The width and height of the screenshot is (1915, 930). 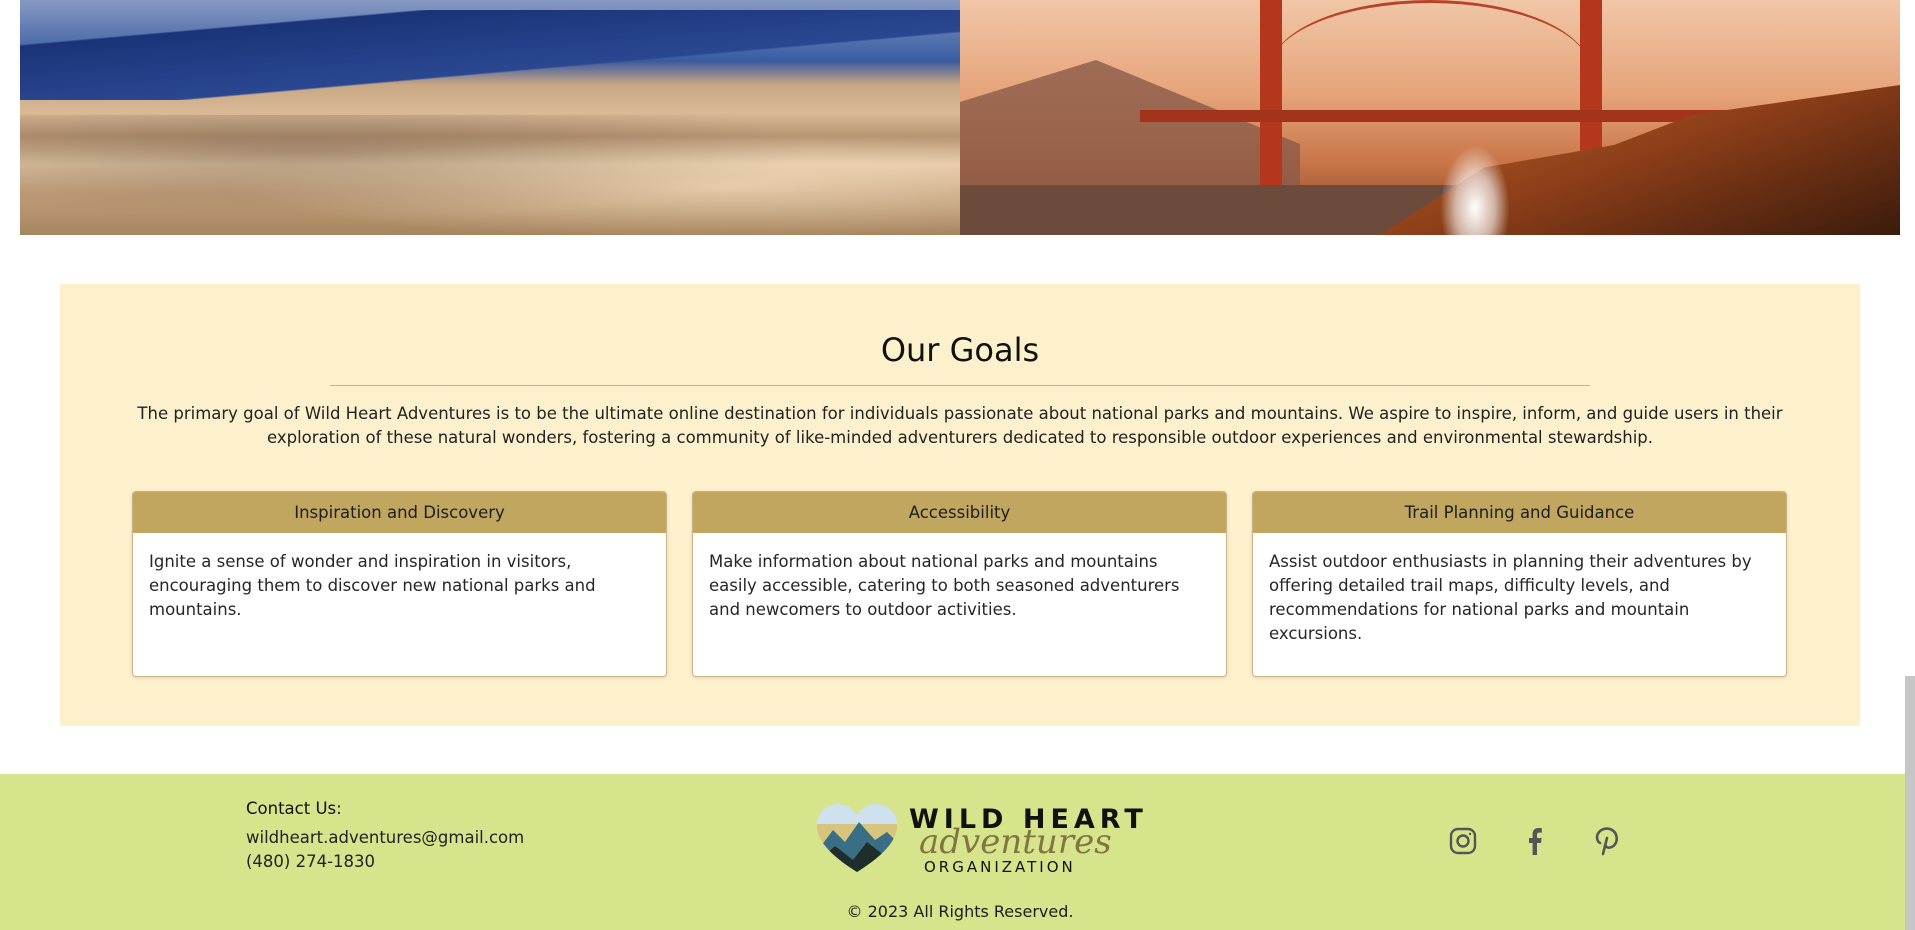 What do you see at coordinates (960, 385) in the screenshot?
I see `goals-divider` at bounding box center [960, 385].